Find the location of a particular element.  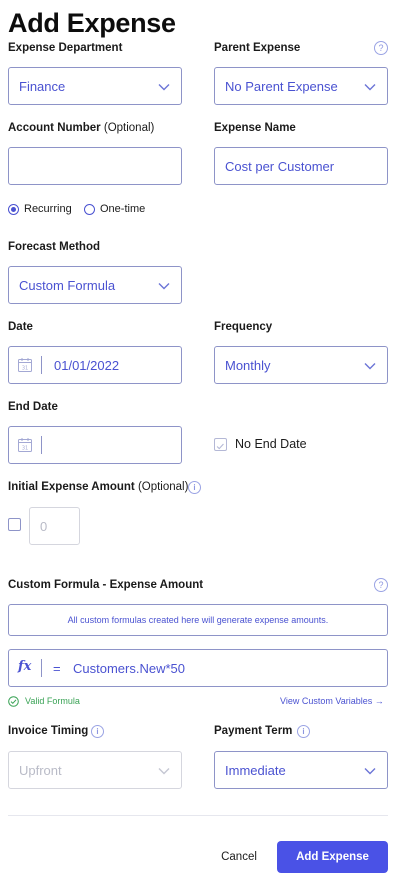

expense-name-value: Cost per Customer is located at coordinates (280, 166).